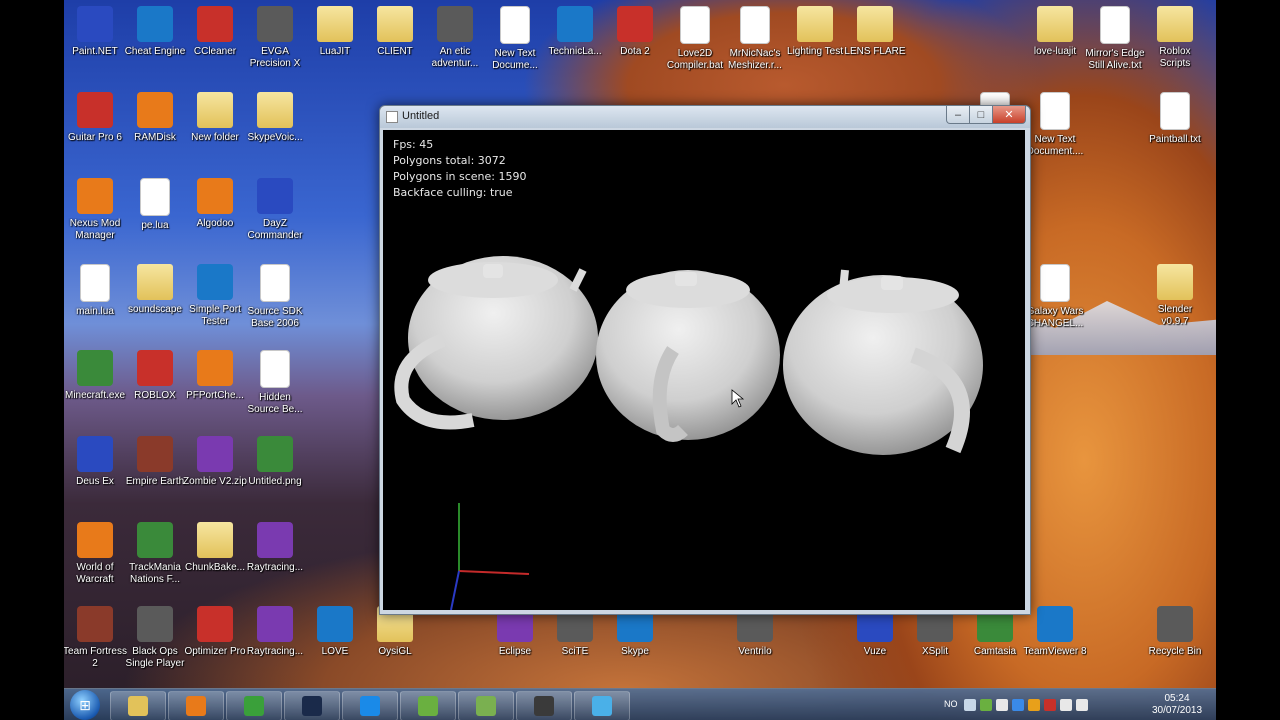  Describe the element at coordinates (370, 705) in the screenshot. I see `taskbar-button-skype` at that location.